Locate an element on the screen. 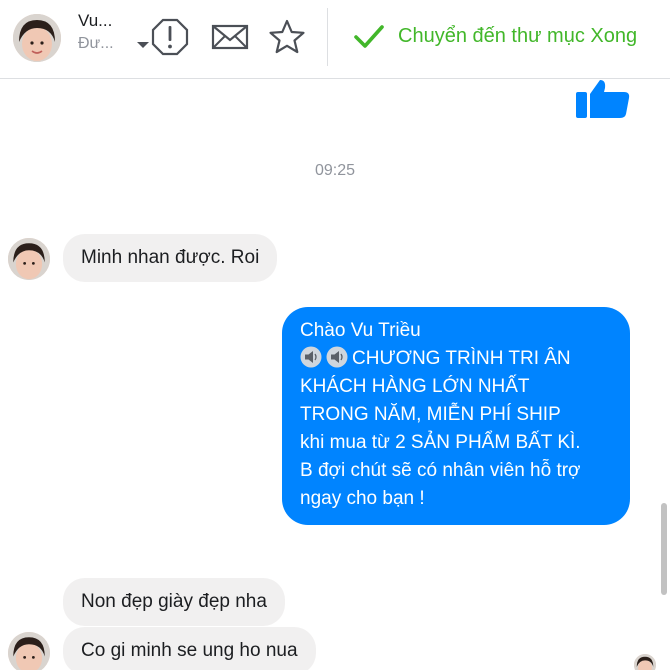 This screenshot has width=670, height=670. incoming-message: Minh nhan được. Roi is located at coordinates (170, 258).